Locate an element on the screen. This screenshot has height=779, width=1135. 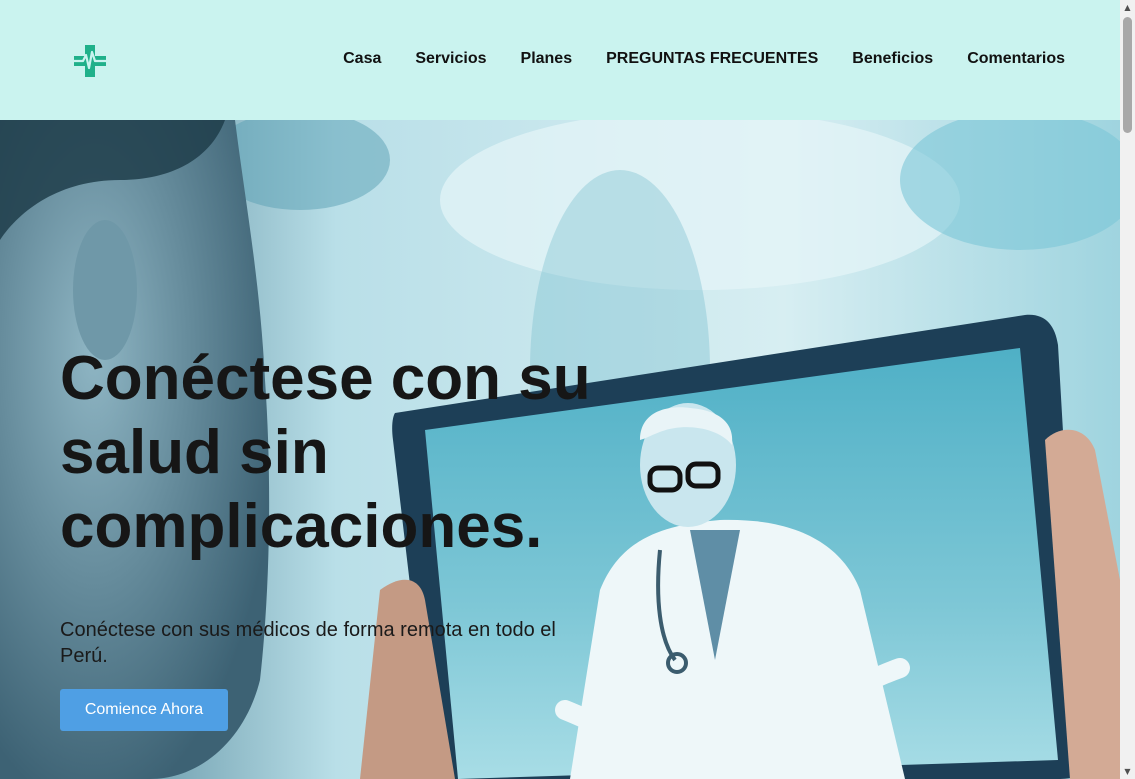
medical-cross-heartbeat-icon is located at coordinates (90, 61).